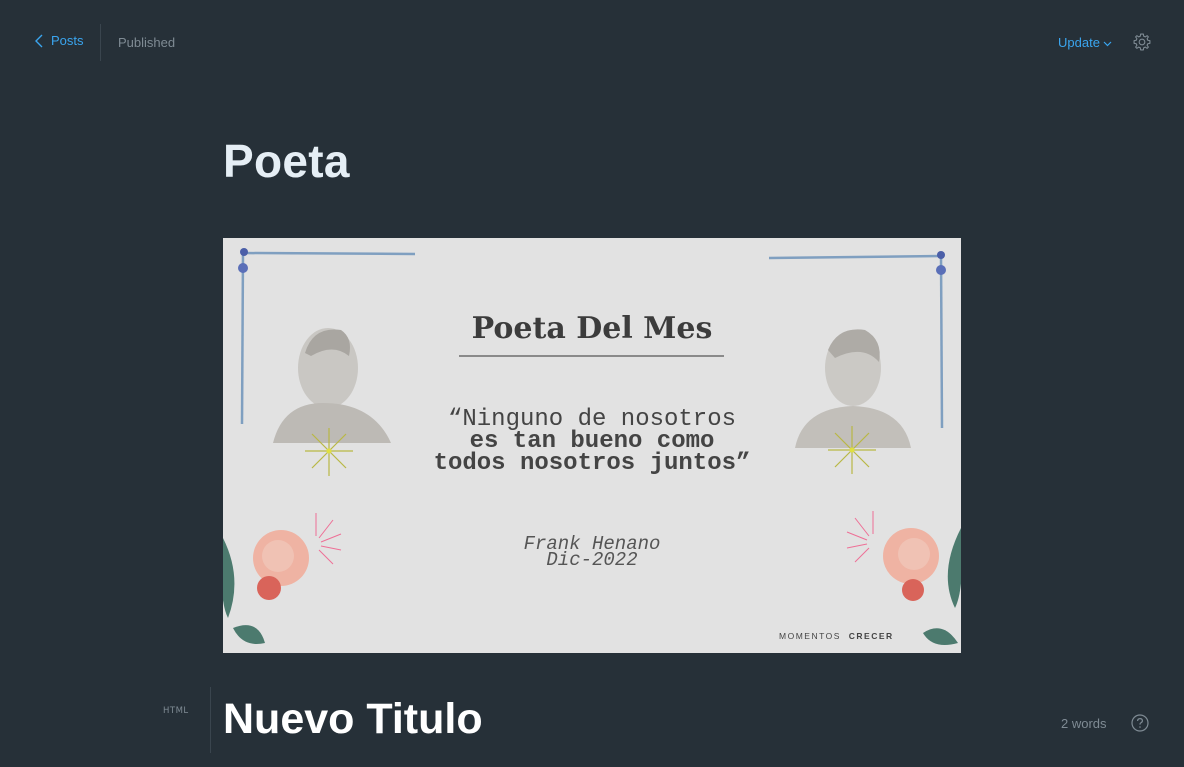  Describe the element at coordinates (1140, 723) in the screenshot. I see `question-circle-icon` at that location.